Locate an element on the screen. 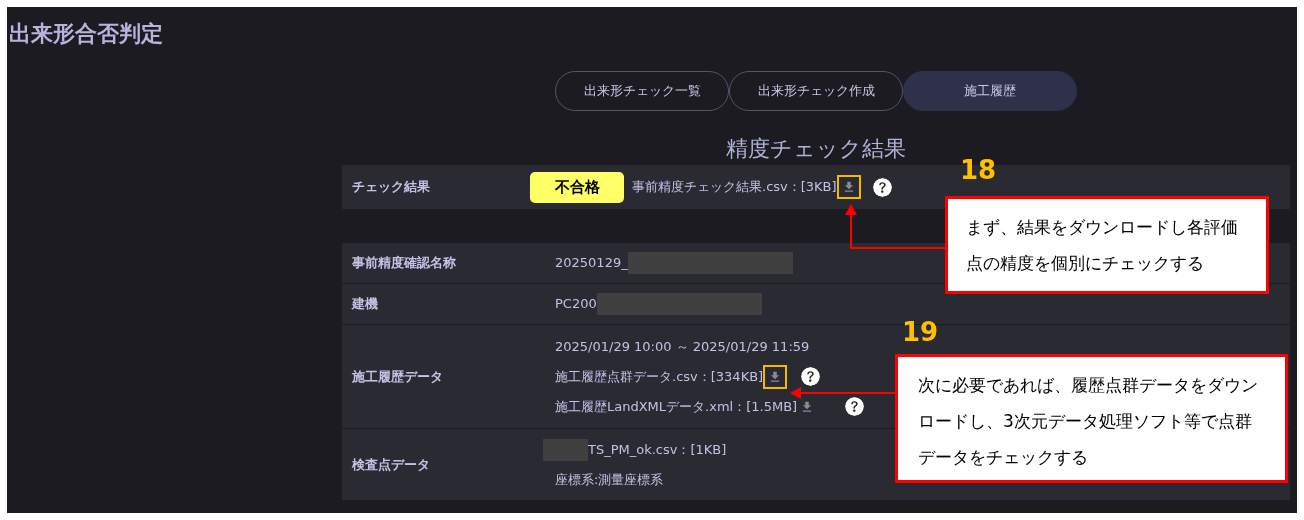  row-label: 建機 is located at coordinates (364, 304).